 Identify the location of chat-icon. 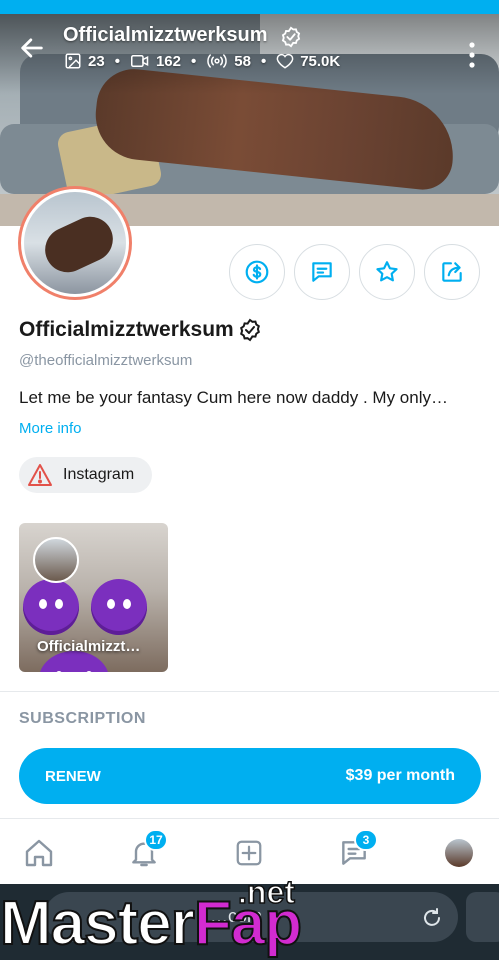
(322, 272).